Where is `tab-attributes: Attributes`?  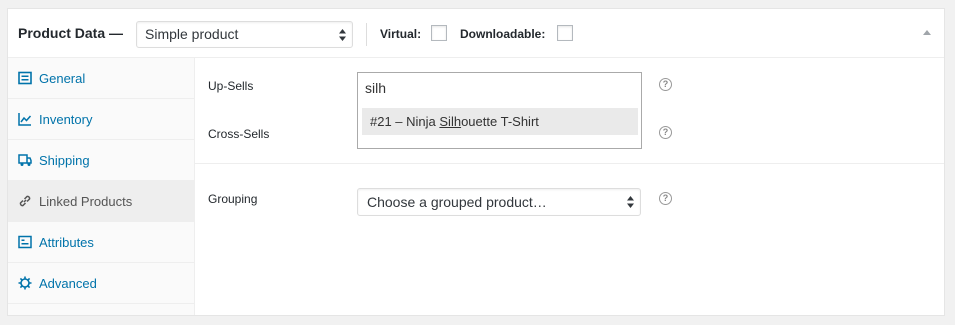
tab-attributes: Attributes is located at coordinates (101, 242).